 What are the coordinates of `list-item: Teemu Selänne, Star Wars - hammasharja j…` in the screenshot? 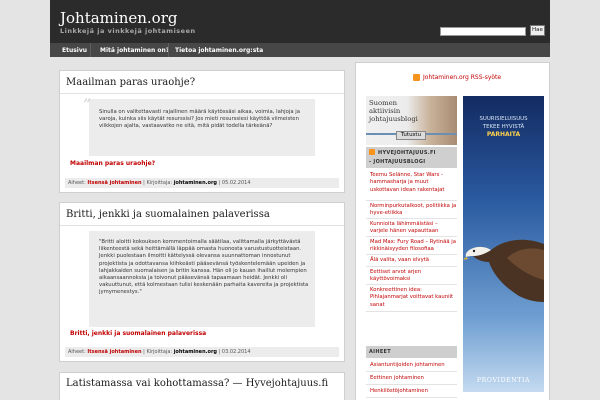 It's located at (411, 185).